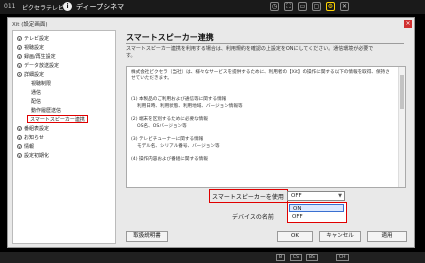  What do you see at coordinates (342, 257) in the screenshot?
I see `taskbar-item: CH` at bounding box center [342, 257].